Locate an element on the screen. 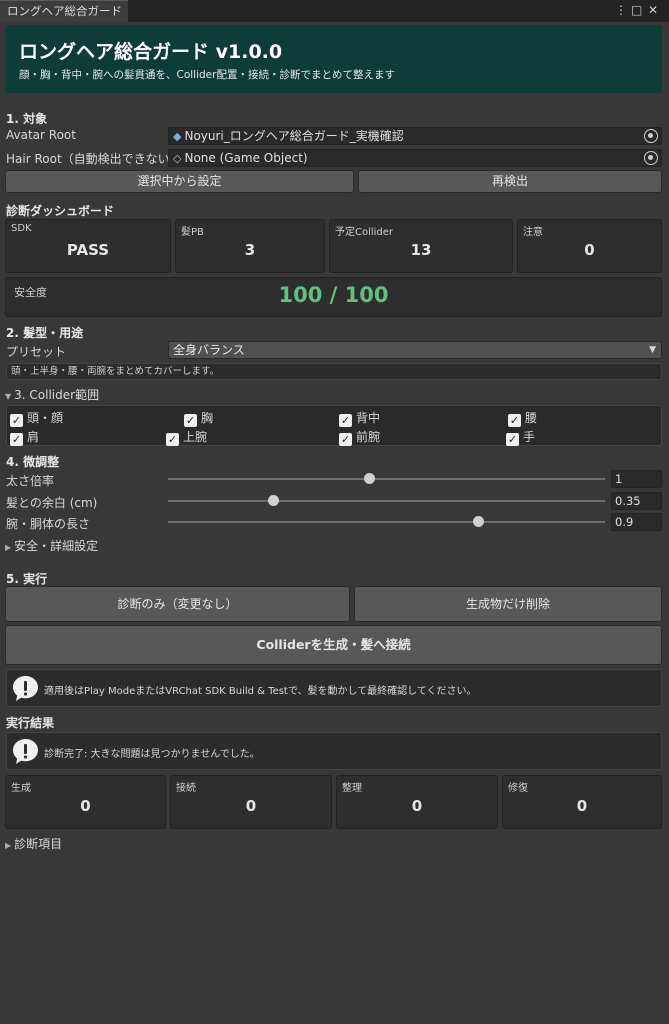 The height and width of the screenshot is (1024, 669). checkbox-label: 手 is located at coordinates (529, 437).